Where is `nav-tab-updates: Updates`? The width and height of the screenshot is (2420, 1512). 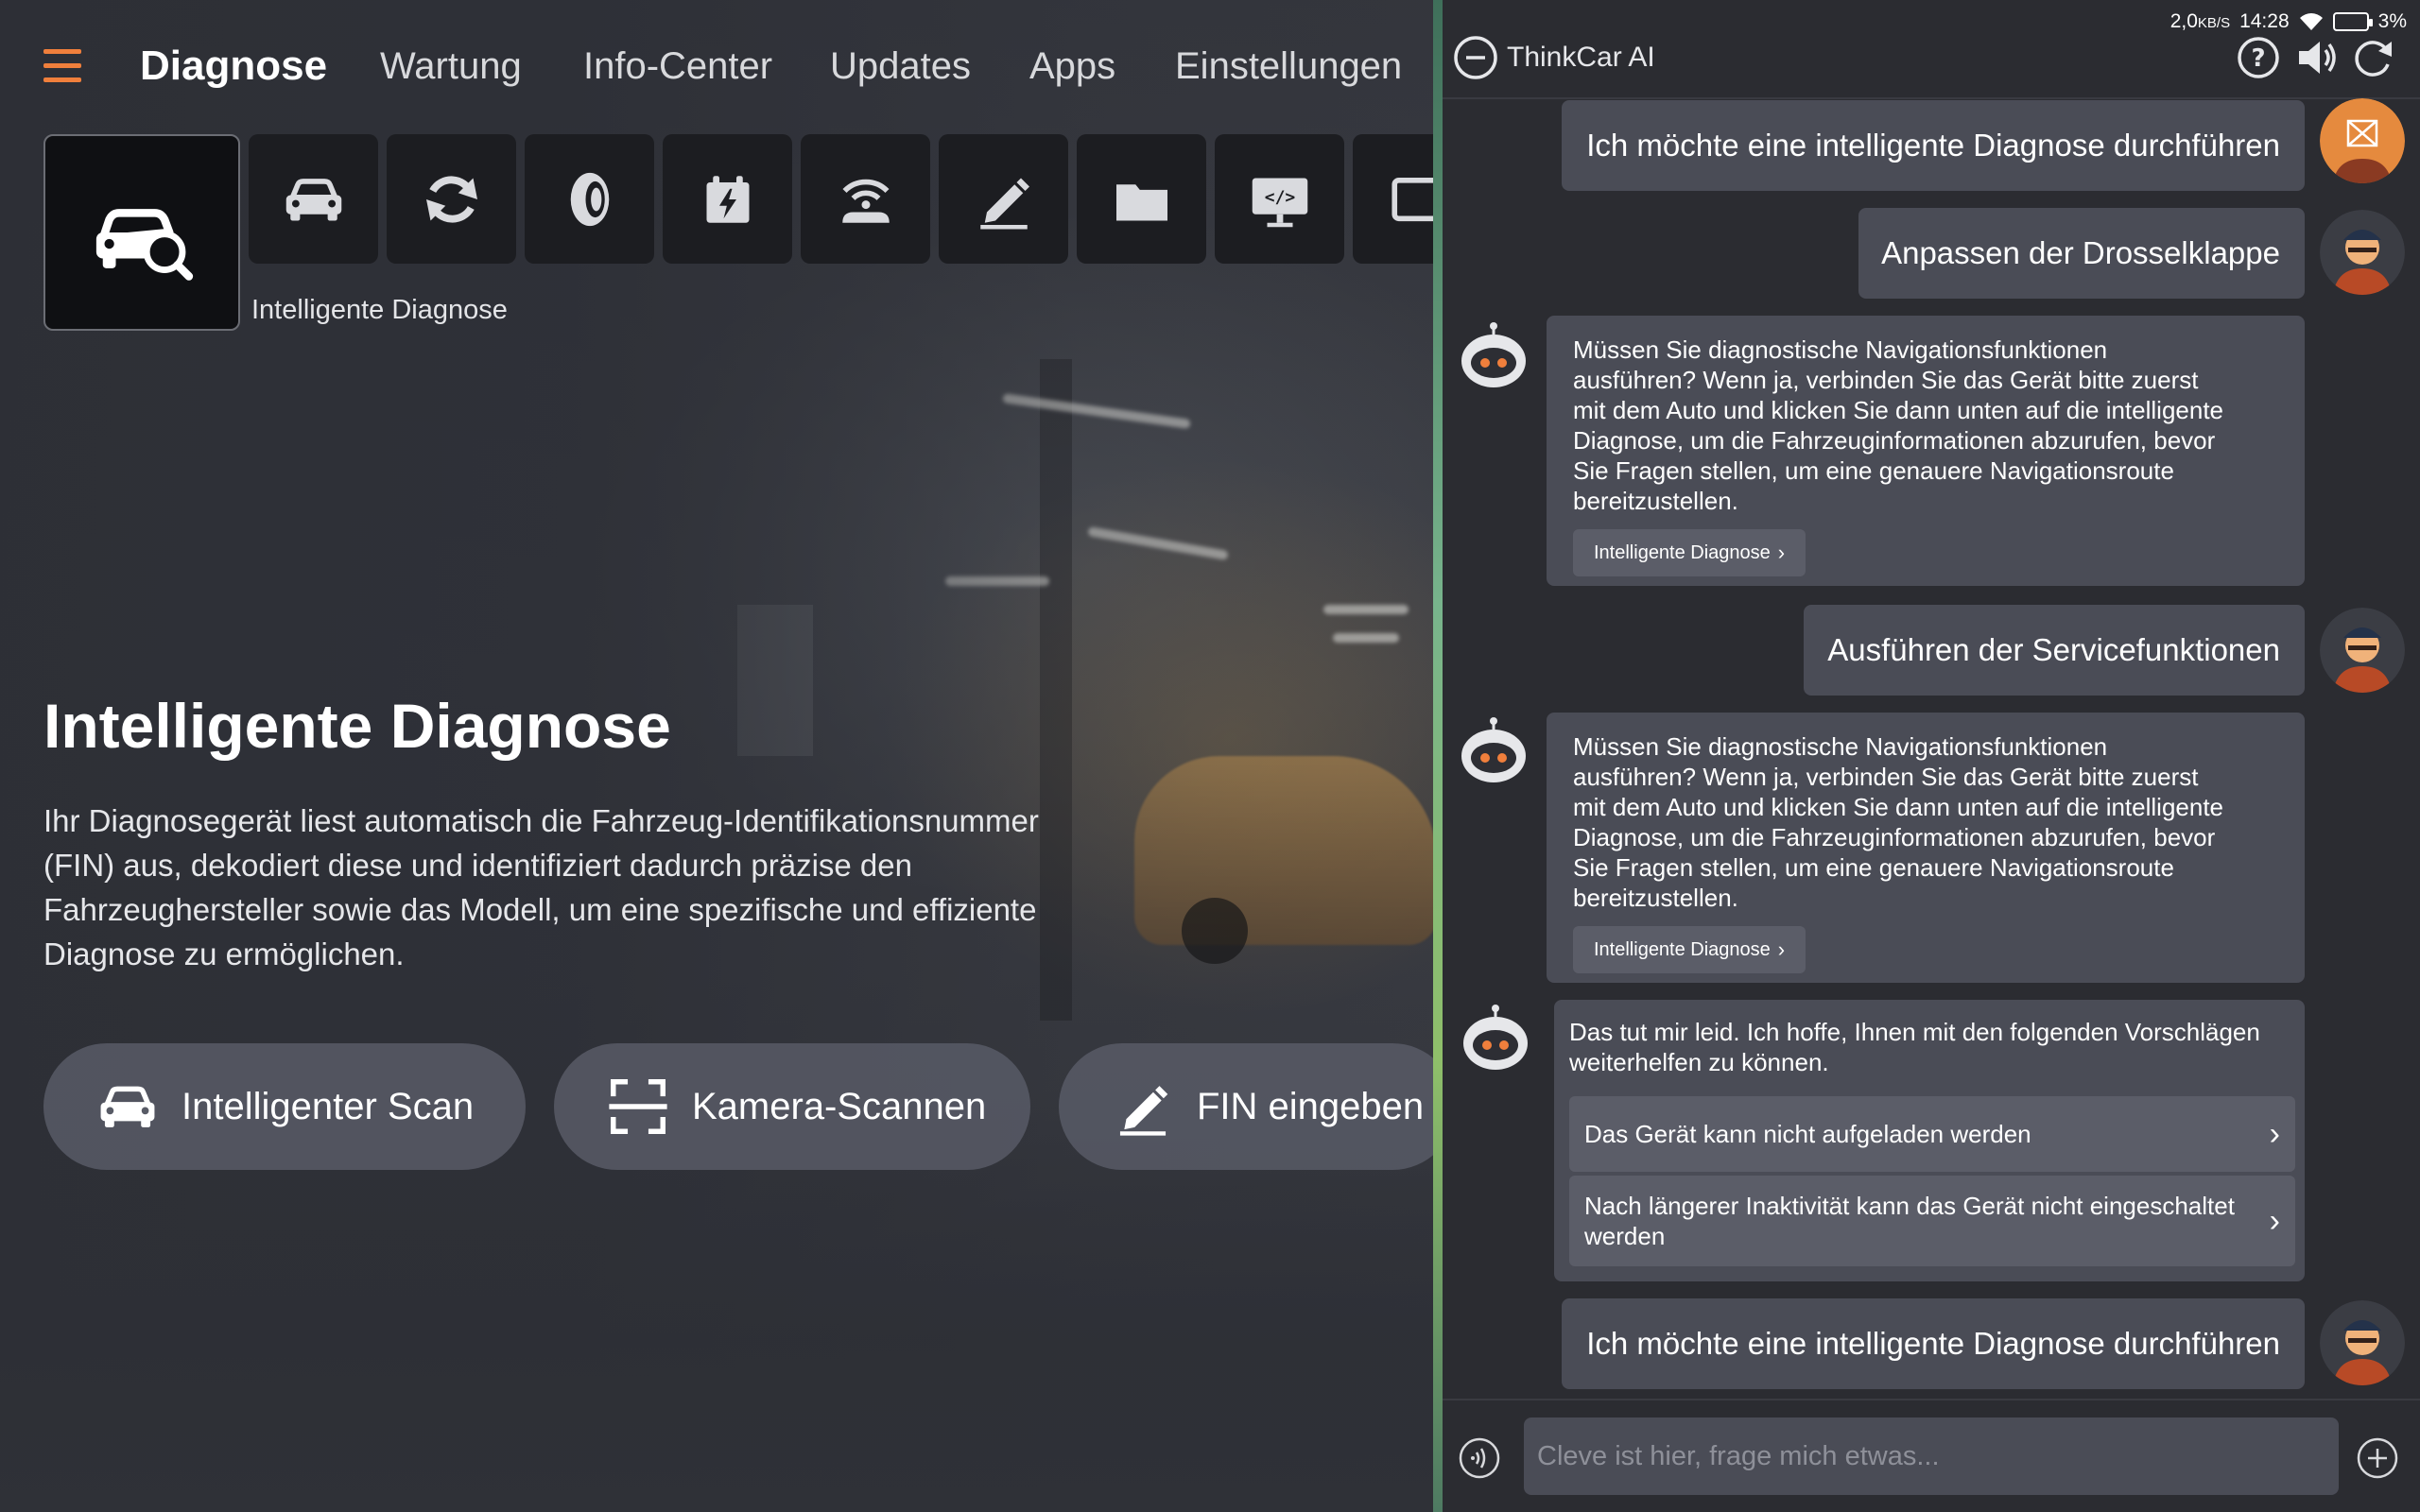 nav-tab-updates: Updates is located at coordinates (900, 66).